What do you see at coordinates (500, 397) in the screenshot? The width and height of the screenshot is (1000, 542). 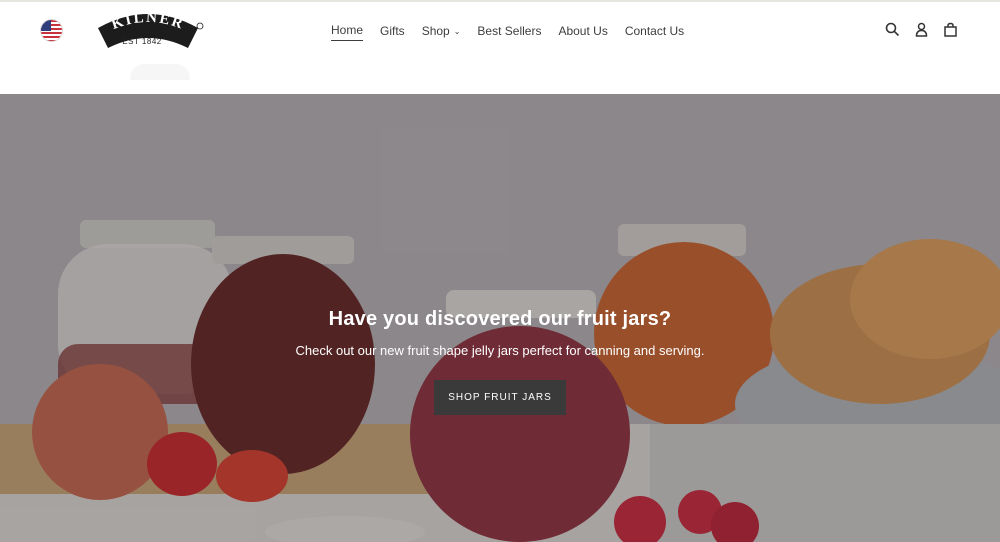 I see `shop-fruit-jars-button: SHOP FRUIT JARS` at bounding box center [500, 397].